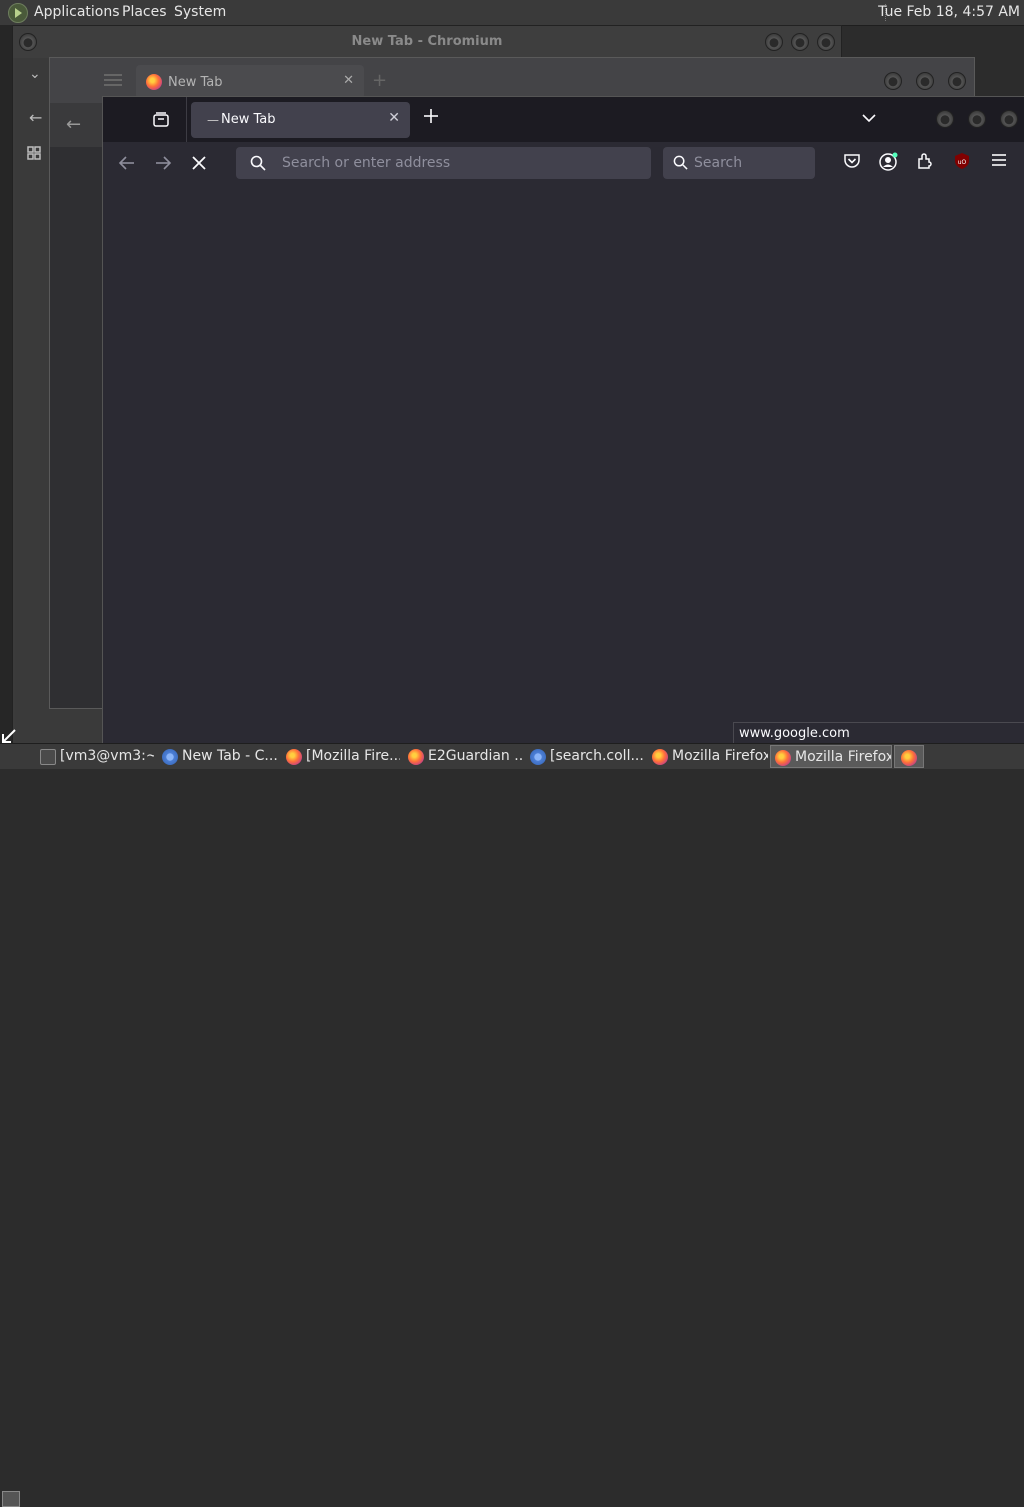  What do you see at coordinates (366, 163) in the screenshot?
I see `address-placeholder: Search or enter address` at bounding box center [366, 163].